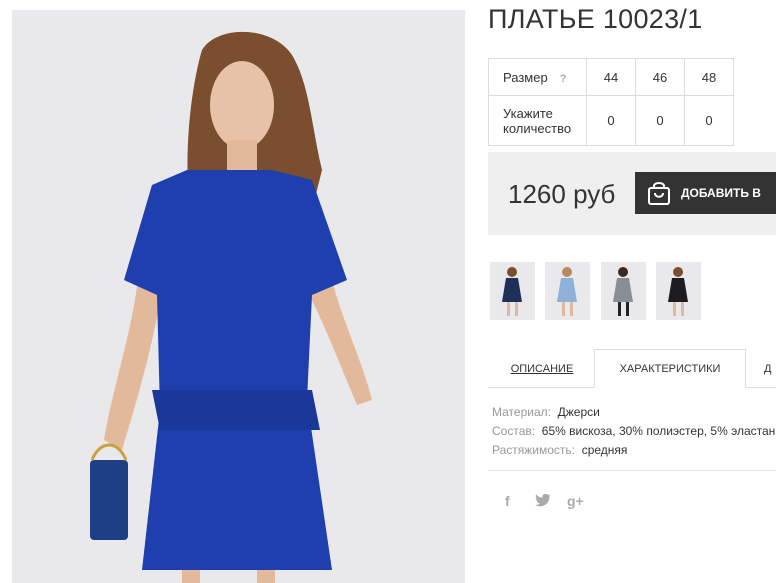 The image size is (776, 583). I want to click on stretch-value: средняя, so click(604, 450).